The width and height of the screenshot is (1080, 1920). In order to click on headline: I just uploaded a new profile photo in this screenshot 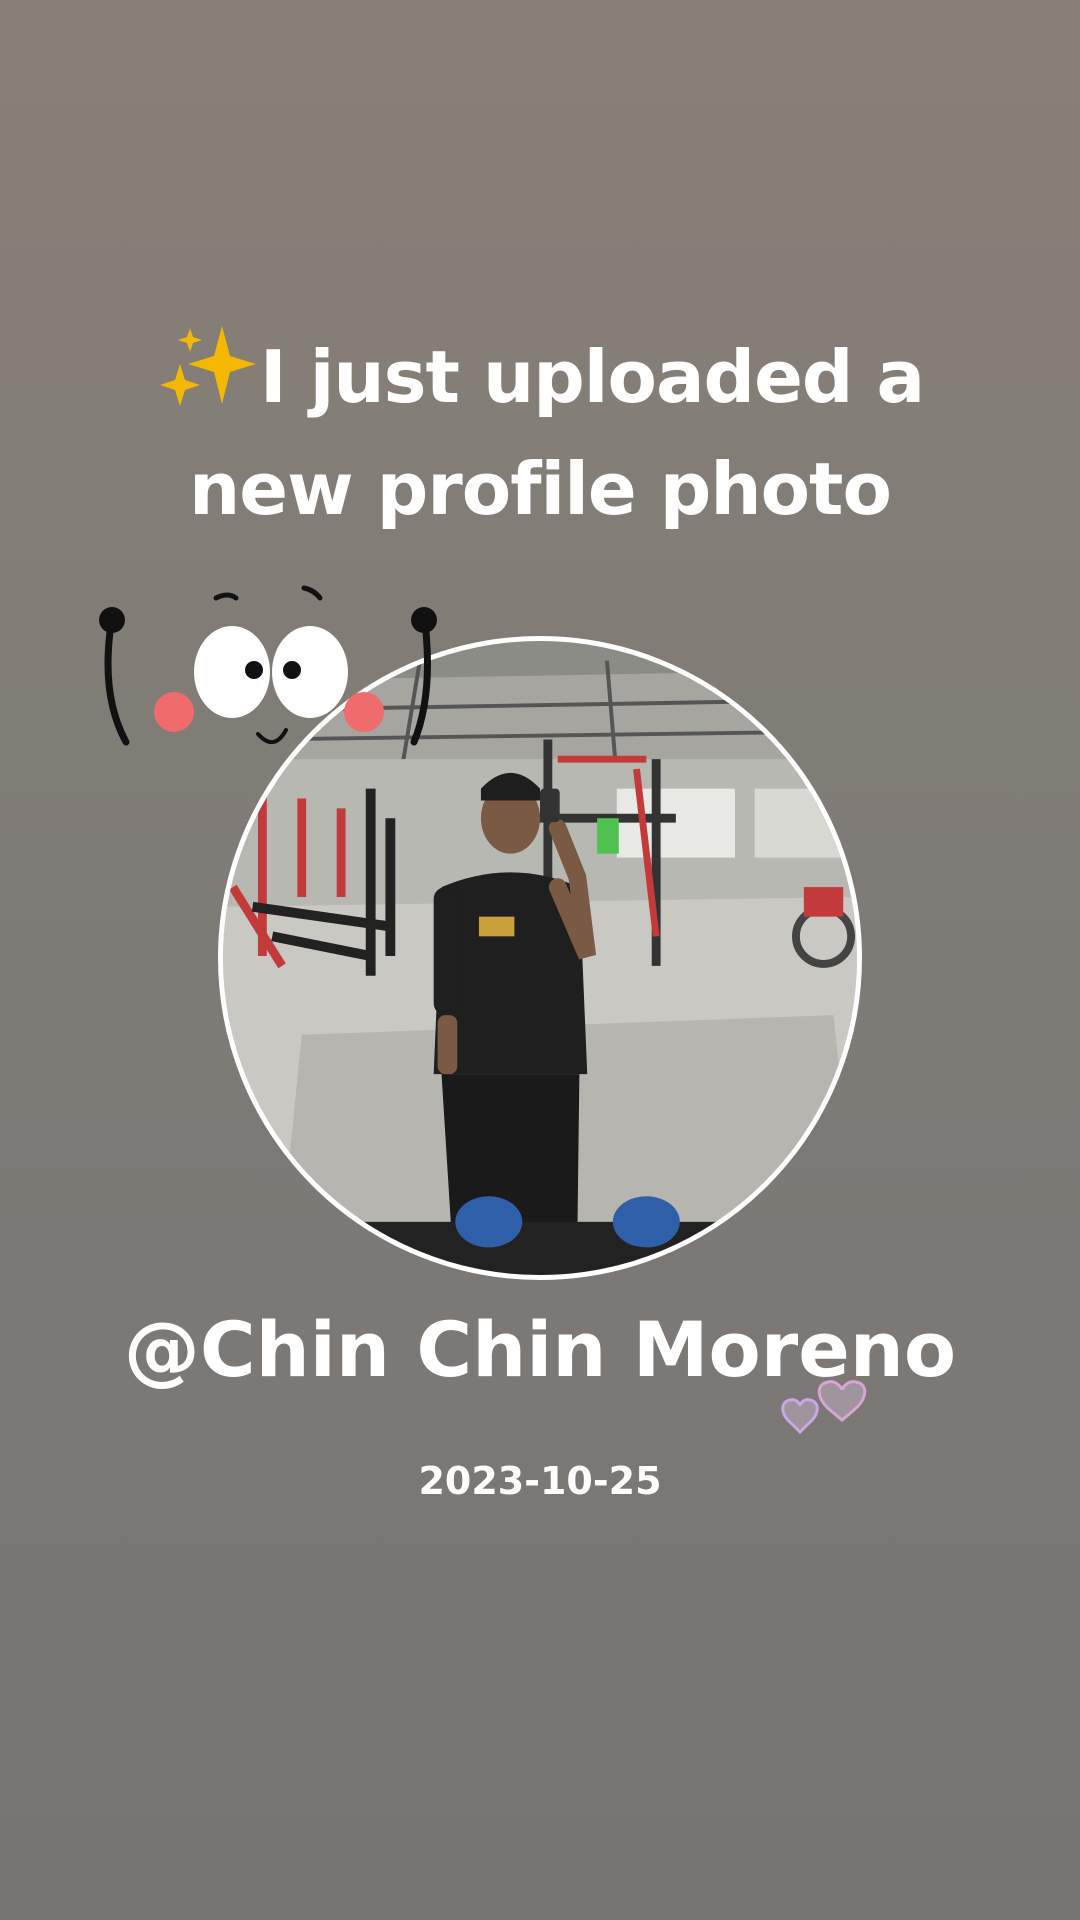, I will do `click(540, 432)`.